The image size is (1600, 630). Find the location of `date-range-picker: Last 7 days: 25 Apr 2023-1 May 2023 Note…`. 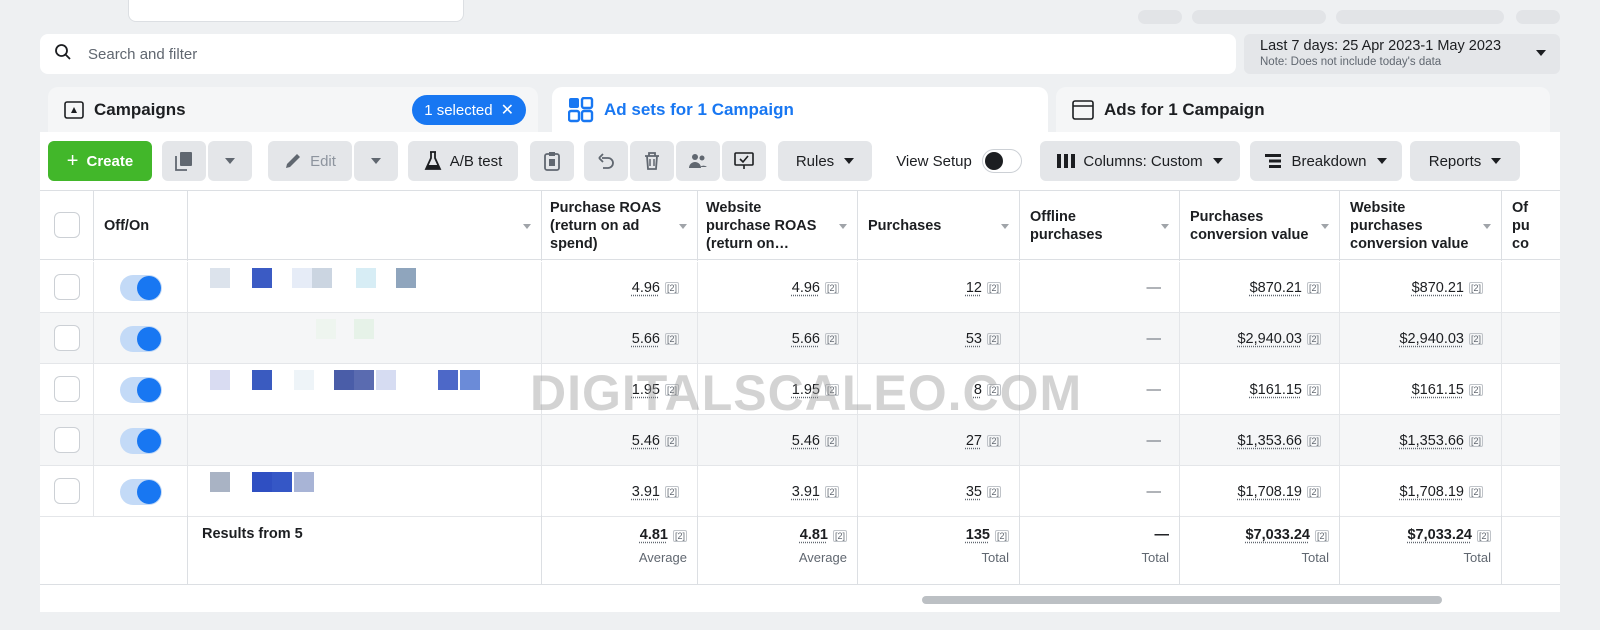

date-range-picker: Last 7 days: 25 Apr 2023-1 May 2023 Note… is located at coordinates (1402, 54).